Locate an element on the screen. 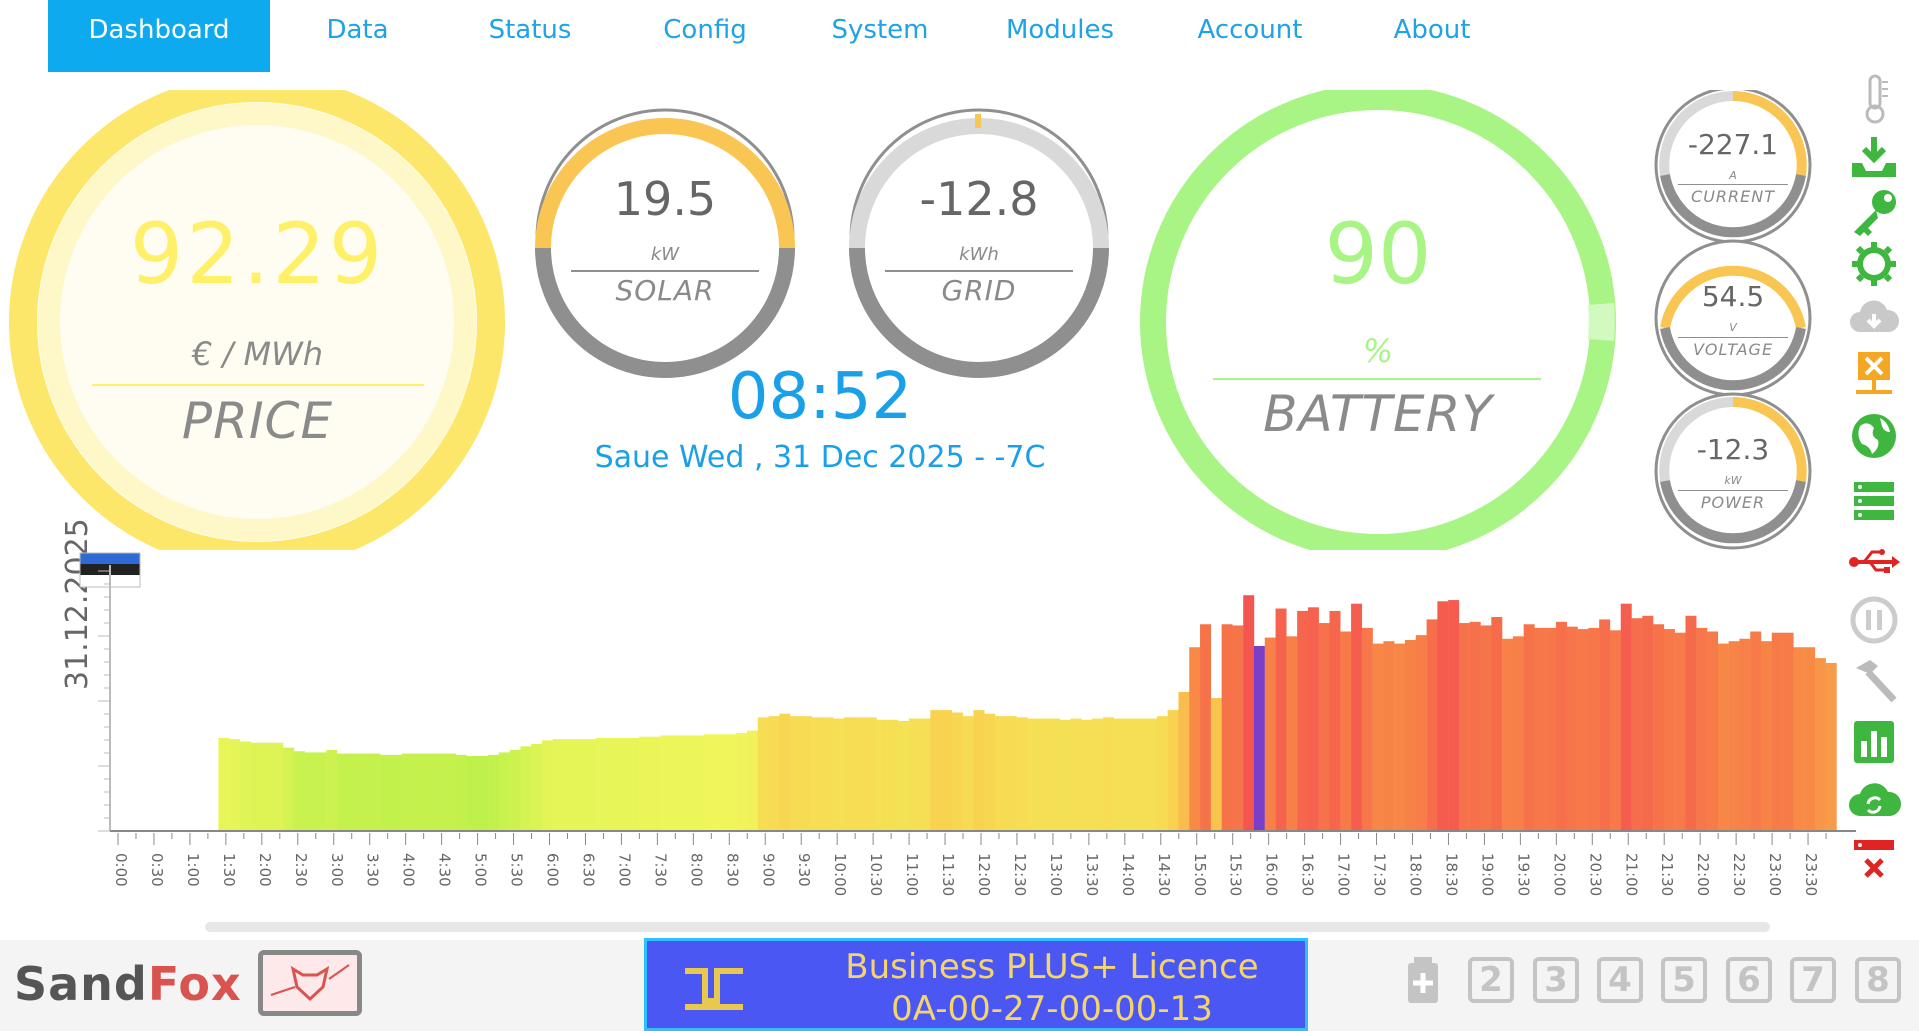  slot-6-button: 6 is located at coordinates (1749, 980).